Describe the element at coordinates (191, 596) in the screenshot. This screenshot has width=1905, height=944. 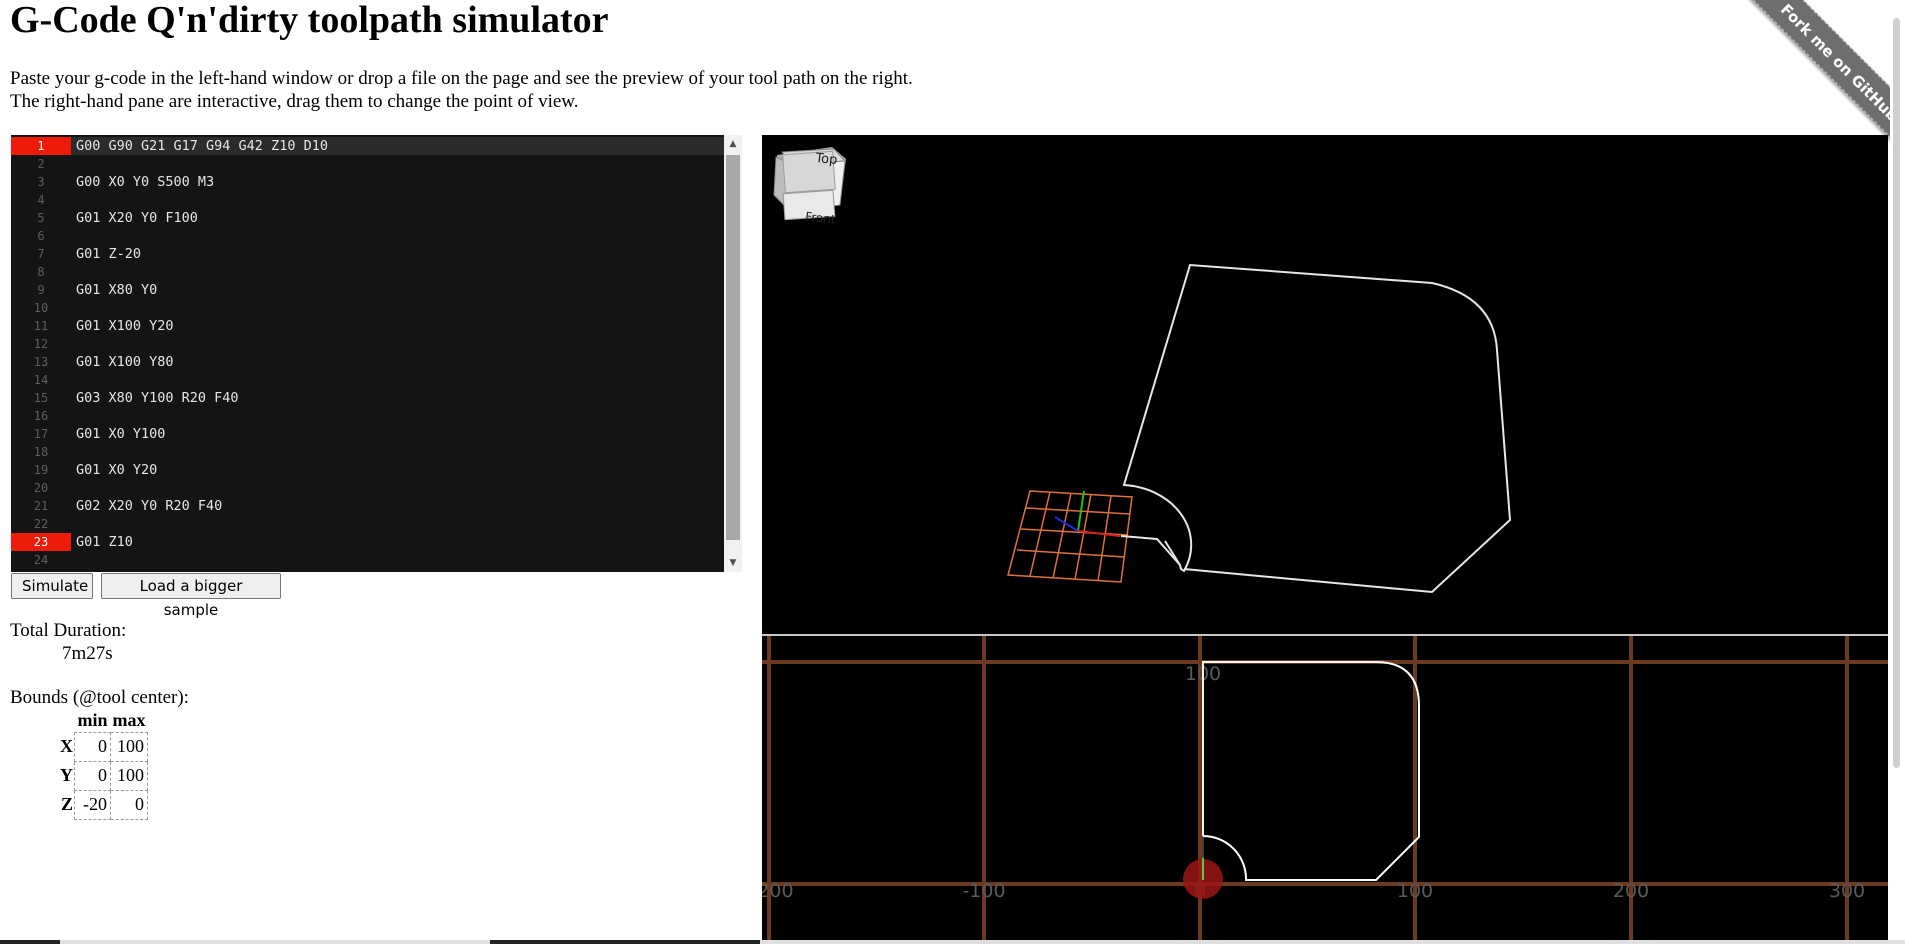
I see `load-bigger-sample-button: Load a bigger sample` at that location.